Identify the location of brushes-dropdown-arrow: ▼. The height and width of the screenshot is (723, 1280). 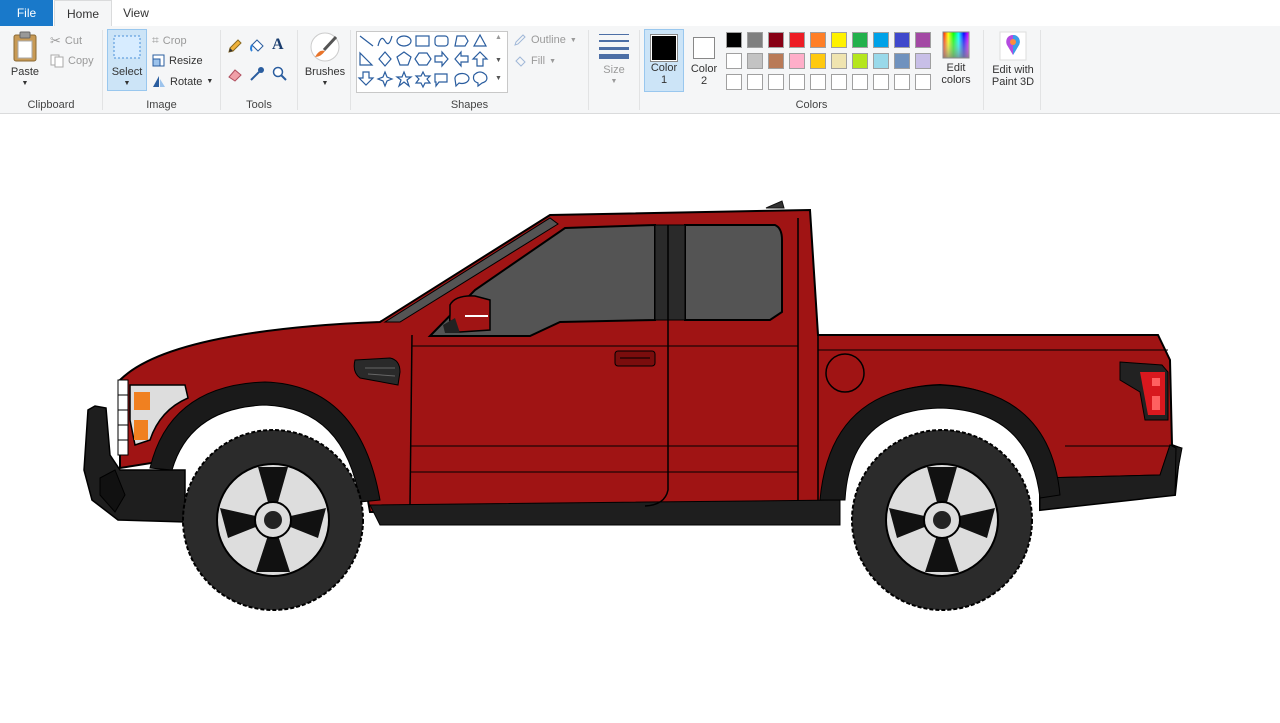
(325, 83).